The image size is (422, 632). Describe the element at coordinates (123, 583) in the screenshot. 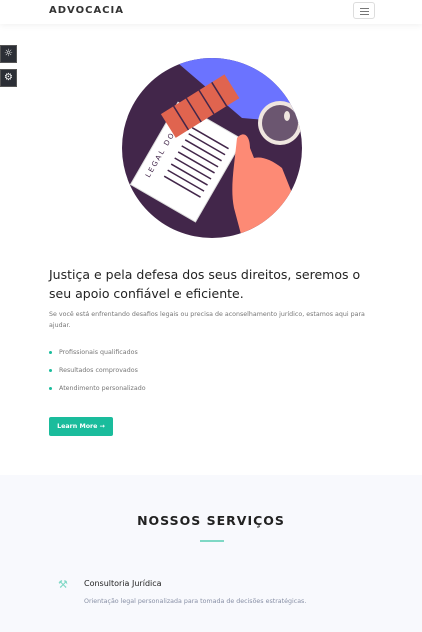

I see `service-name: Consultoria Jurídica` at that location.